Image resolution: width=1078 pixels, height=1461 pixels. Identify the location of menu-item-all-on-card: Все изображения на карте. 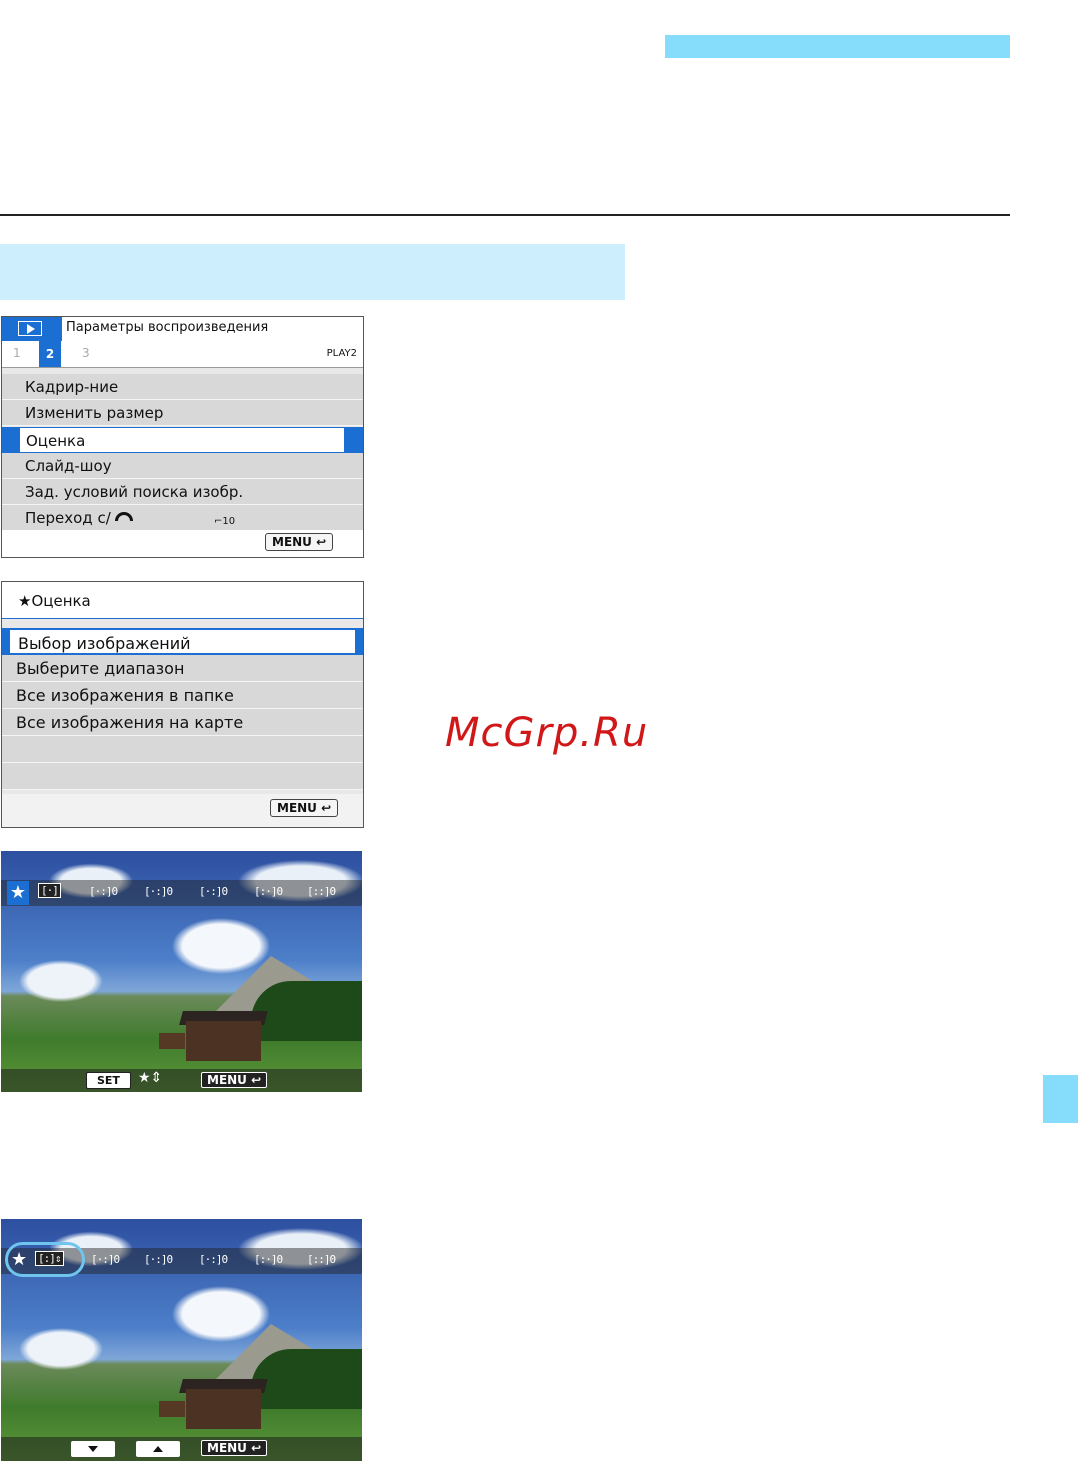
(182, 722).